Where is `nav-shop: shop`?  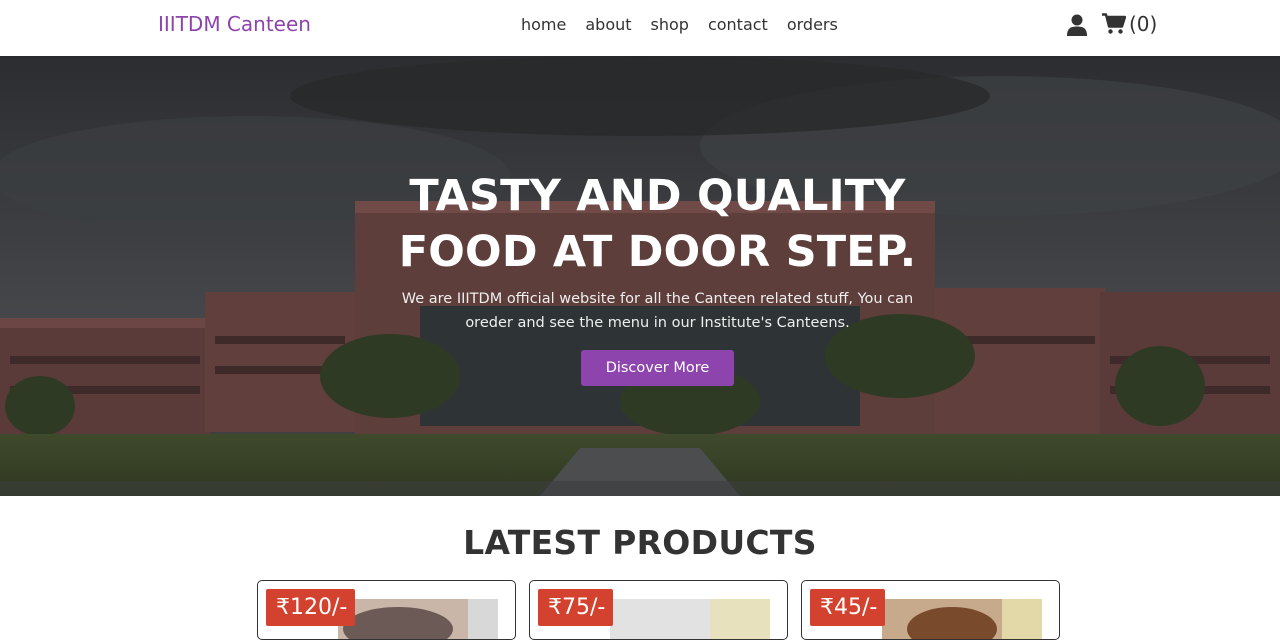 nav-shop: shop is located at coordinates (670, 24).